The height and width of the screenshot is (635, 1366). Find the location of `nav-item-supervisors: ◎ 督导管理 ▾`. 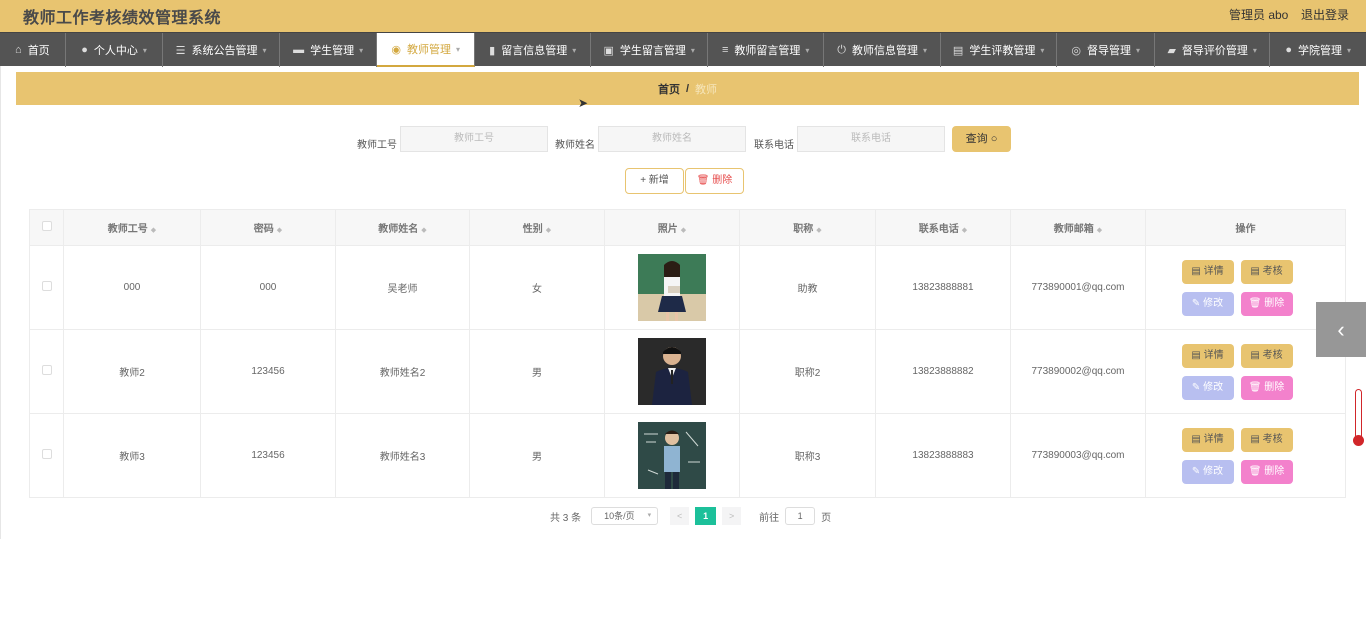

nav-item-supervisors: ◎ 督导管理 ▾ is located at coordinates (1106, 50).